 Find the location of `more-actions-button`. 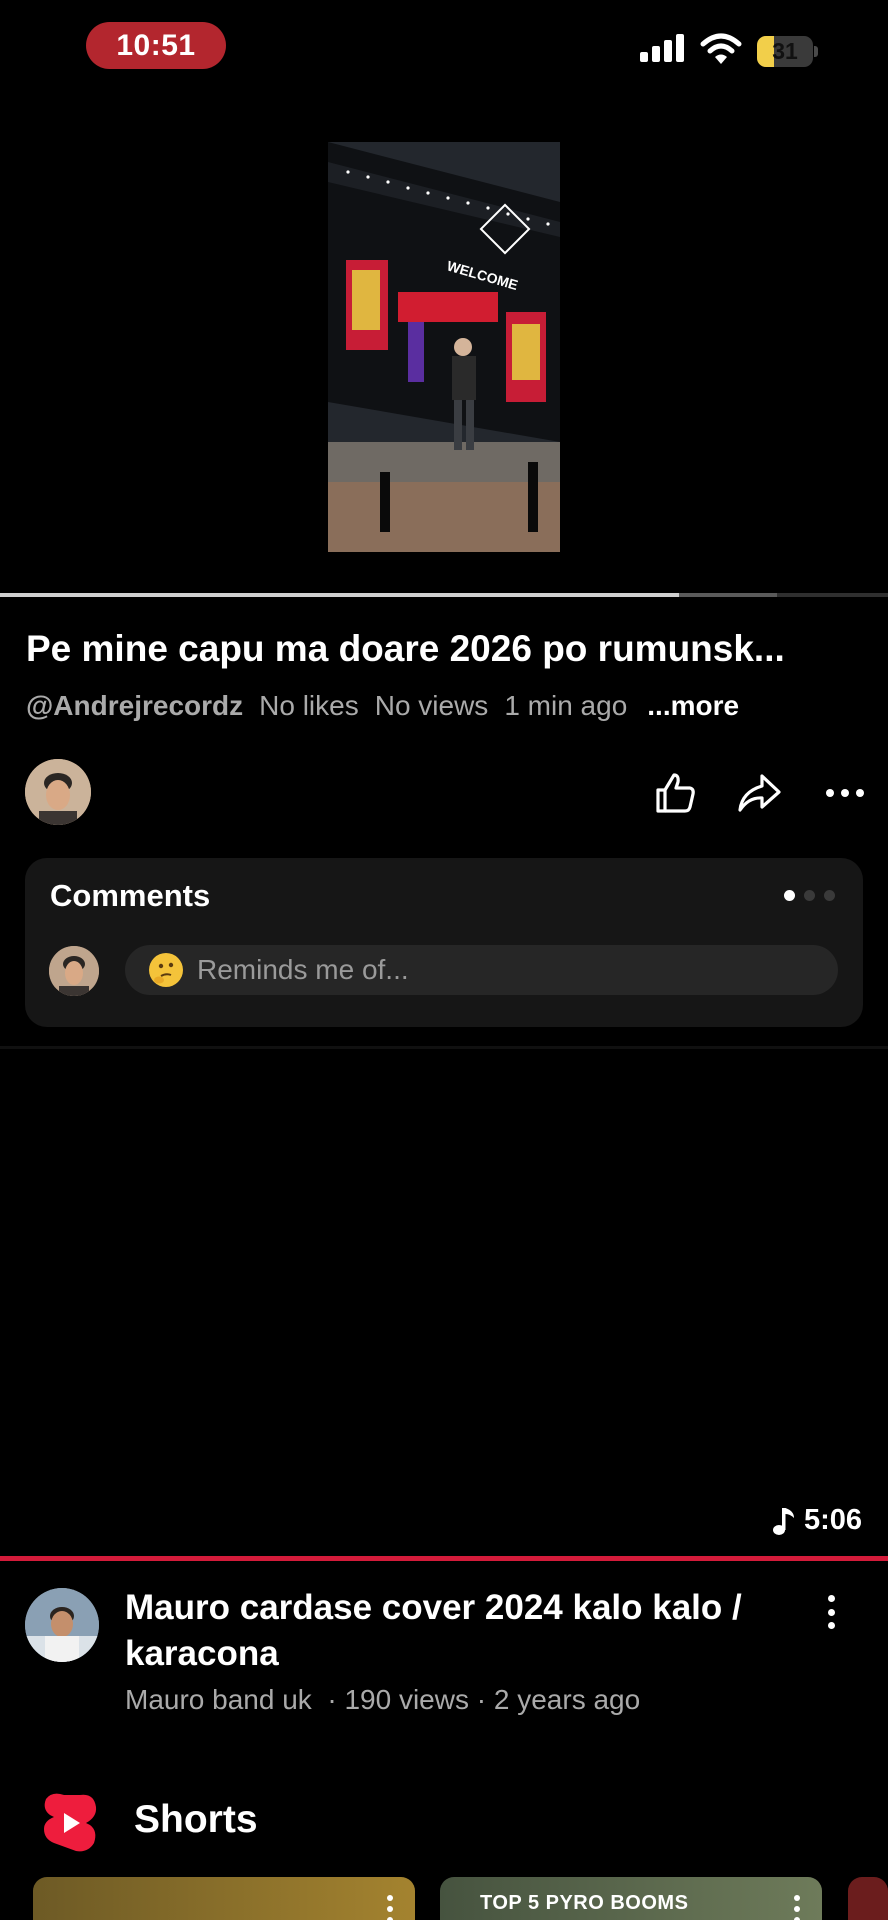

more-actions-button is located at coordinates (845, 793).